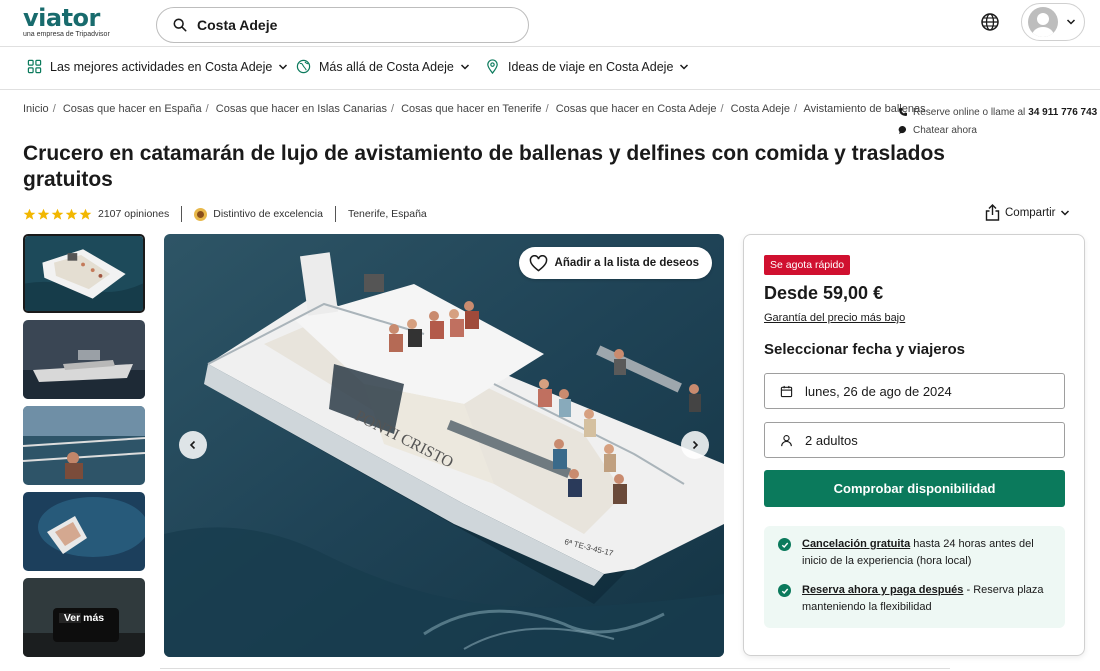  Describe the element at coordinates (301, 109) in the screenshot. I see `breadcrumb-link: Cosas que hacer en Islas Canarias` at that location.